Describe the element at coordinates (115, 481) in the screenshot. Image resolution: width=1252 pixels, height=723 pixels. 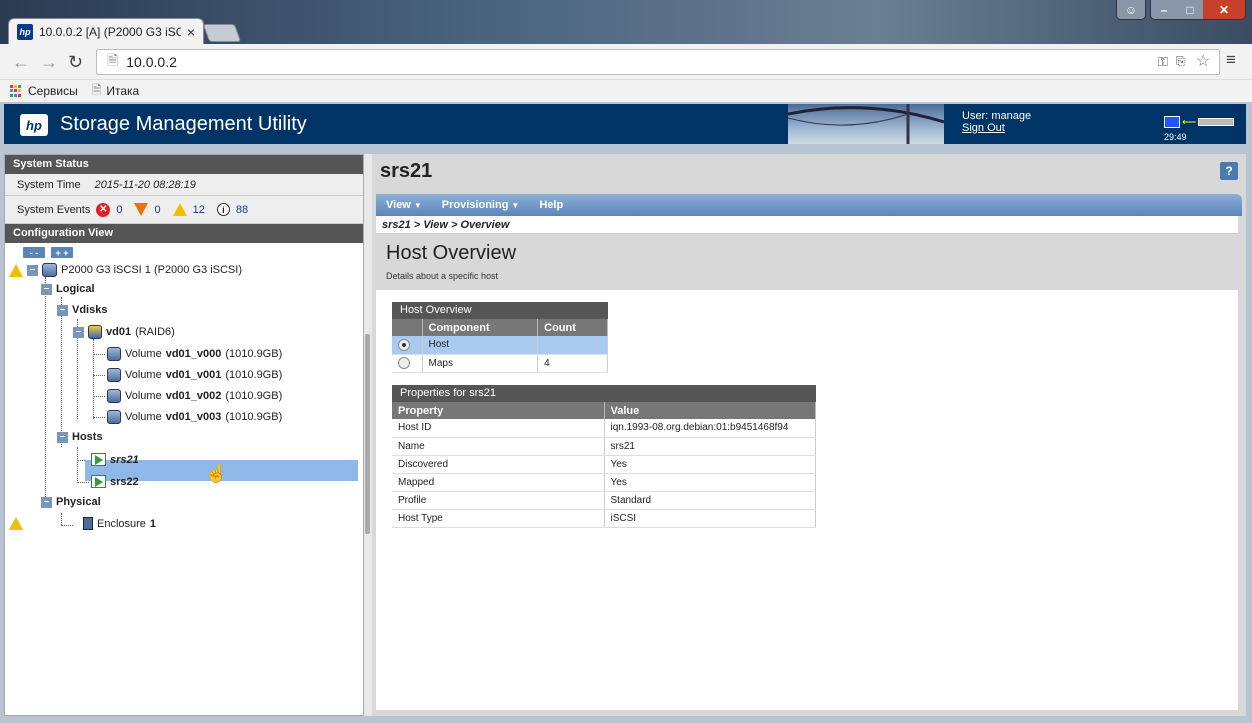
I see `tree-host-srs22: srs22` at that location.